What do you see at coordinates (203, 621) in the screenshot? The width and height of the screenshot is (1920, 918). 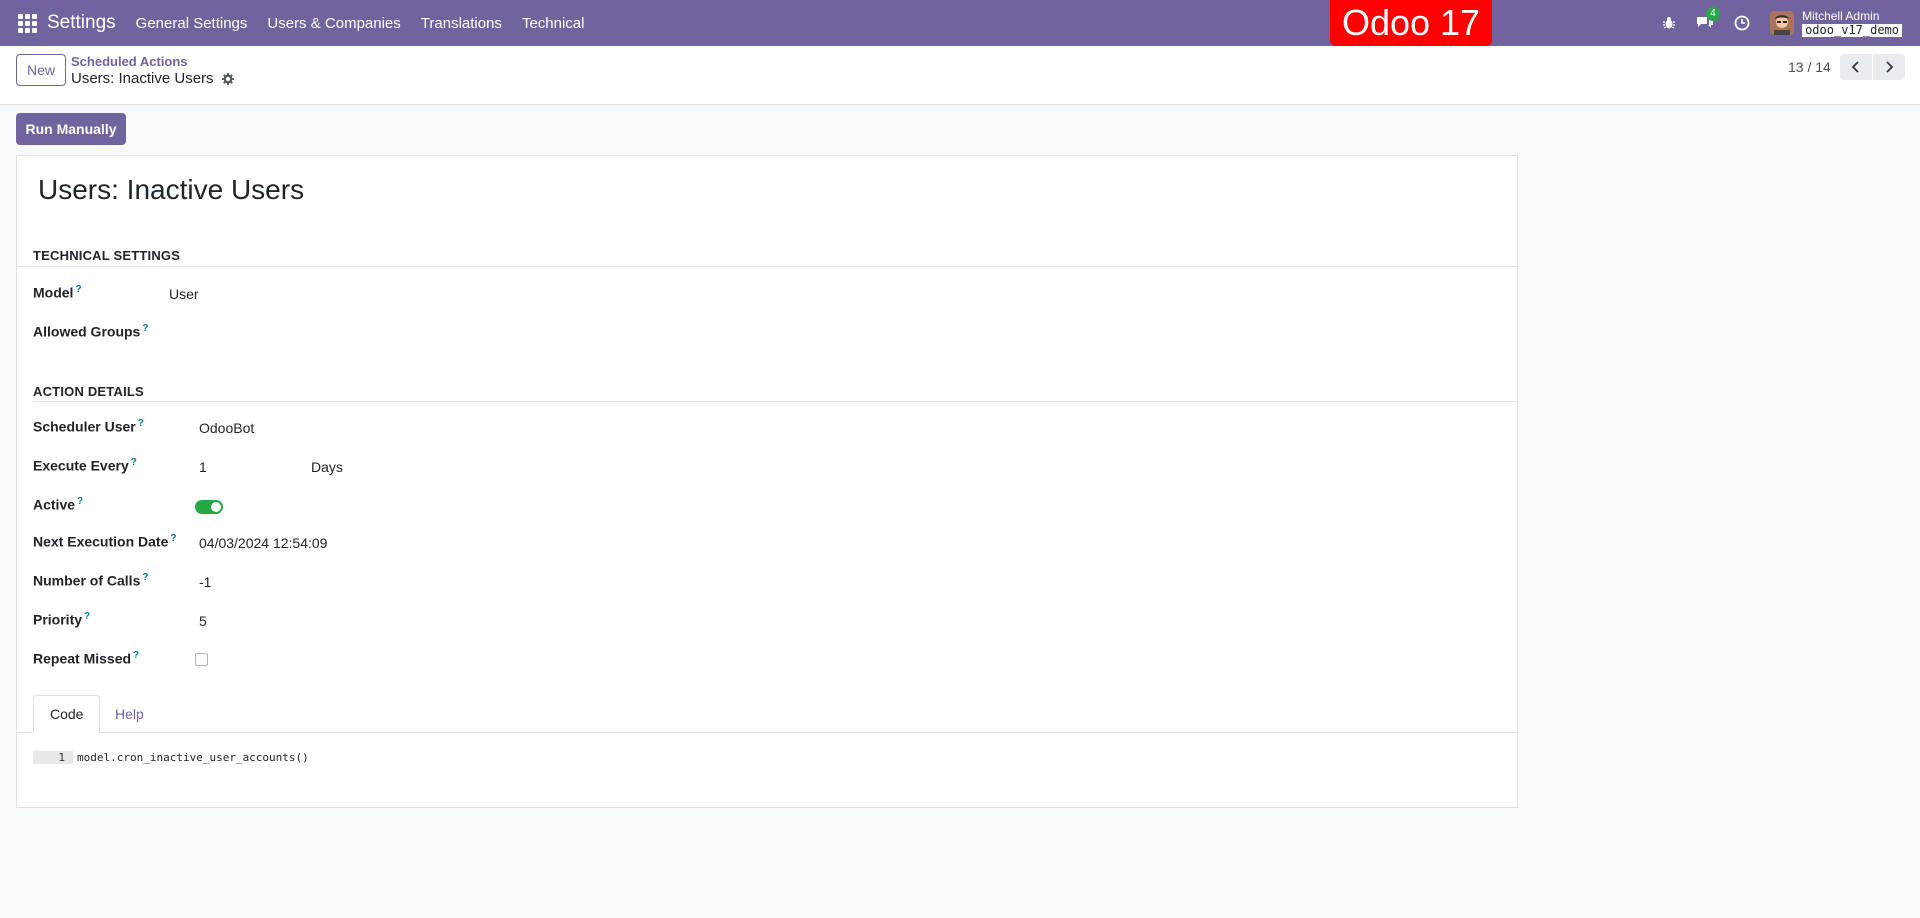 I see `priority-field: 5` at bounding box center [203, 621].